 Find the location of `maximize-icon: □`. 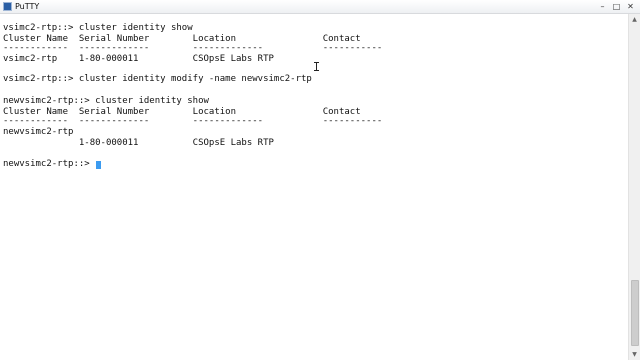

maximize-icon: □ is located at coordinates (616, 6).